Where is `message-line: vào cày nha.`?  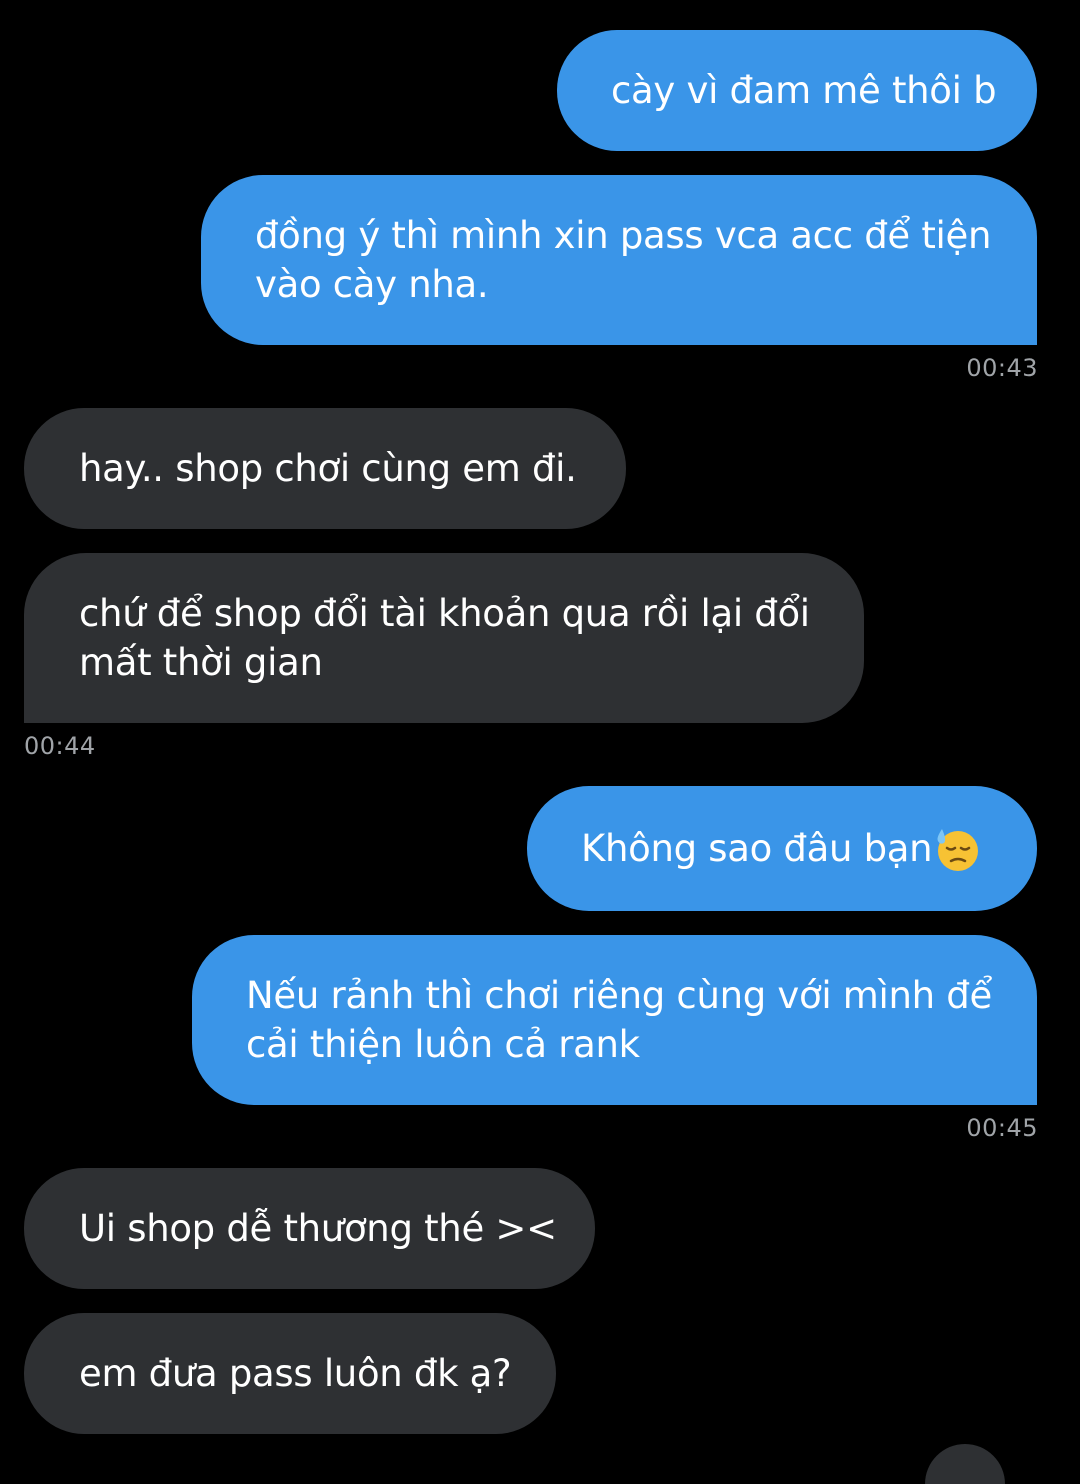 message-line: vào cày nha. is located at coordinates (372, 284).